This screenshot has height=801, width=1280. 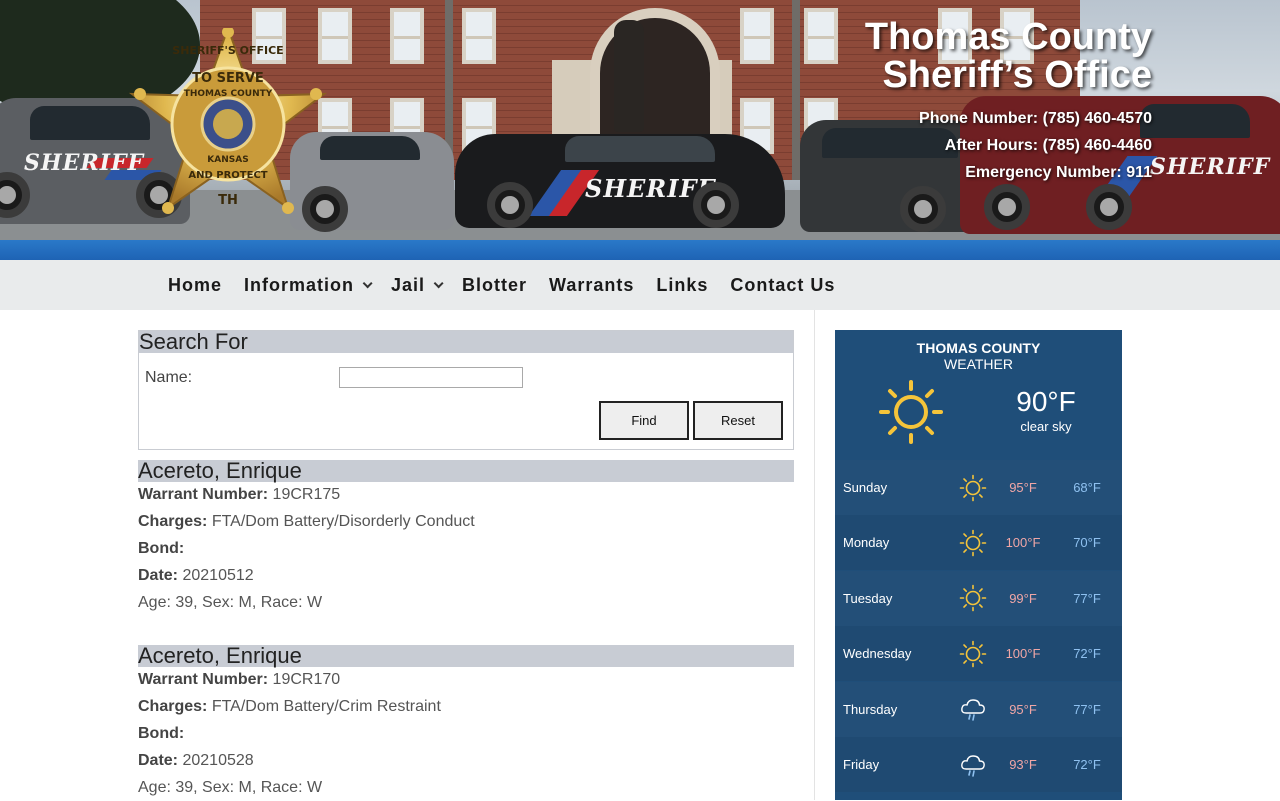 I want to click on nav-item-warrants: Warrants, so click(x=591, y=285).